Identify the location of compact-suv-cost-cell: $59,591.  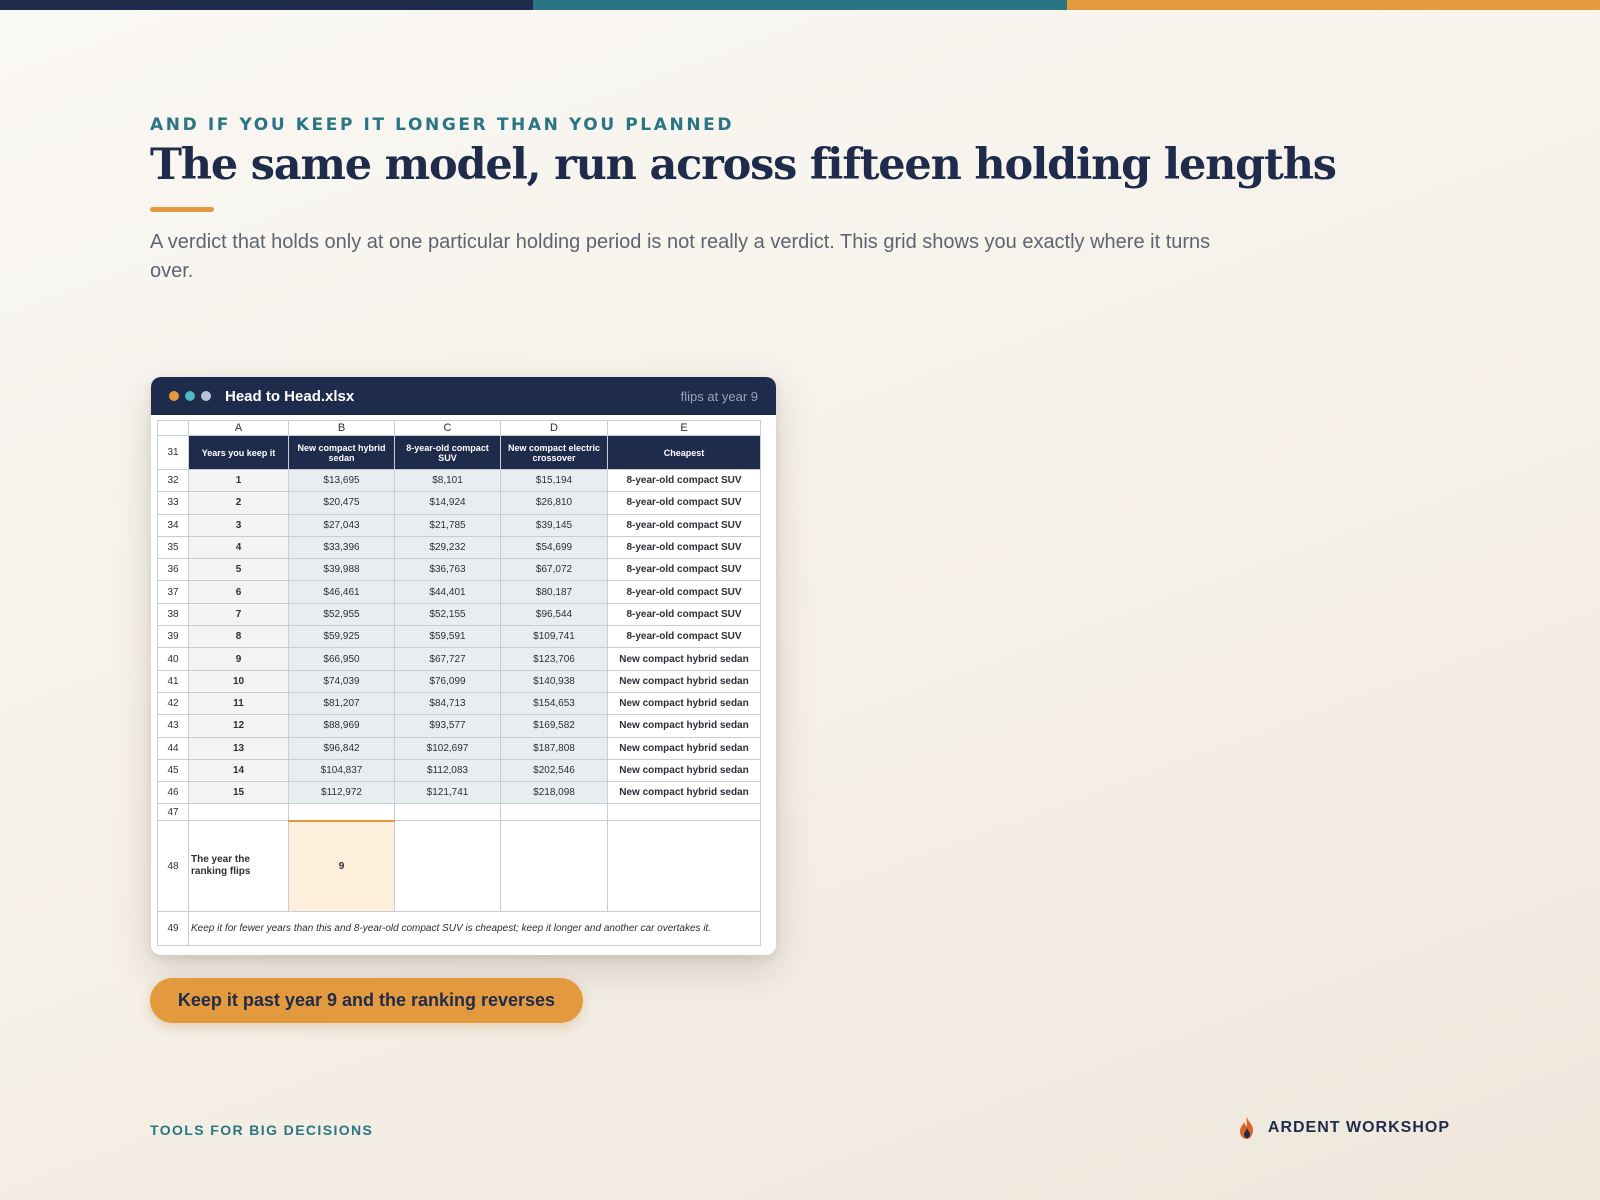
(447, 637).